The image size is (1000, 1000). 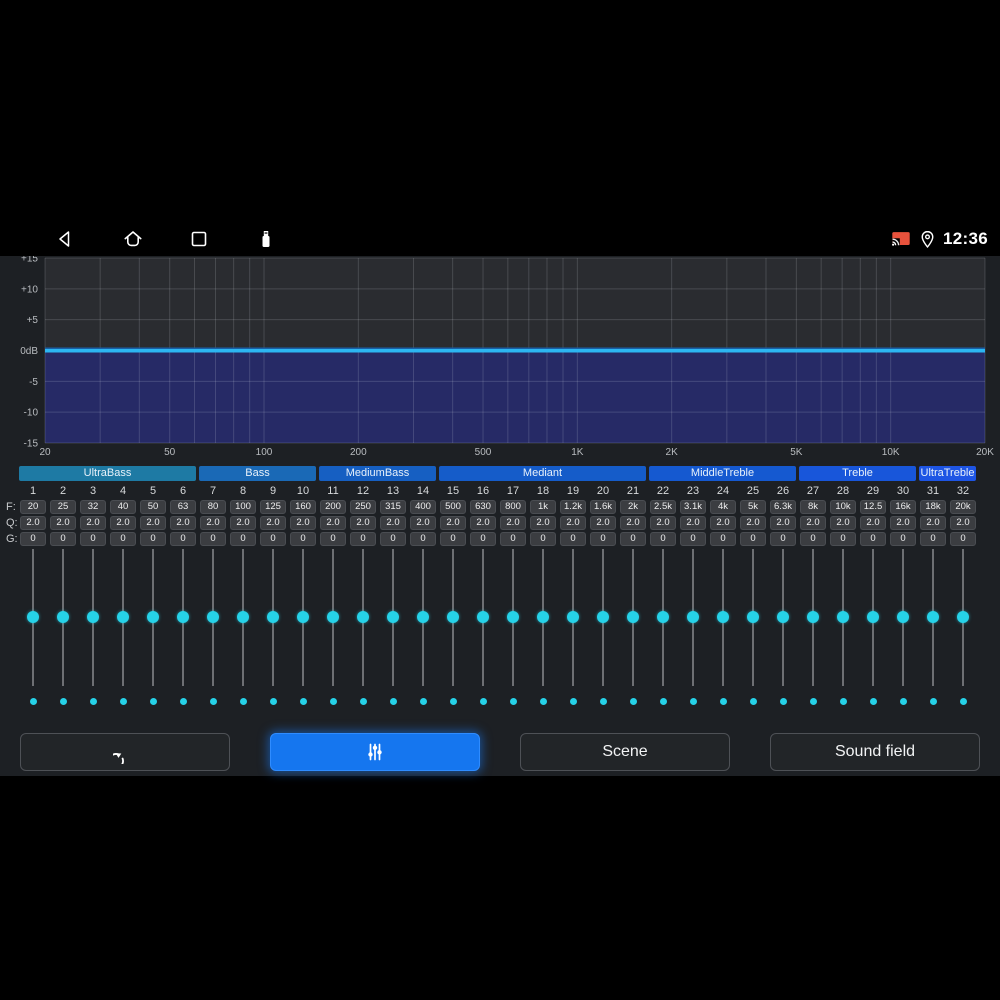 What do you see at coordinates (63, 507) in the screenshot?
I see `freq-value-box: 25` at bounding box center [63, 507].